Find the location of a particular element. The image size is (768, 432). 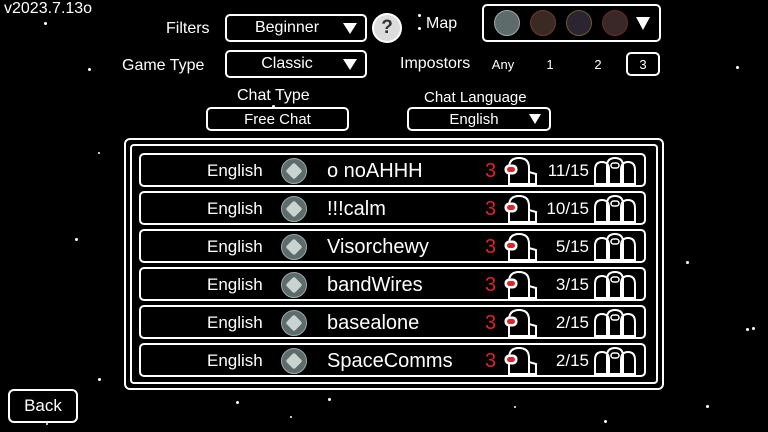

polus-map-icon is located at coordinates (579, 23).